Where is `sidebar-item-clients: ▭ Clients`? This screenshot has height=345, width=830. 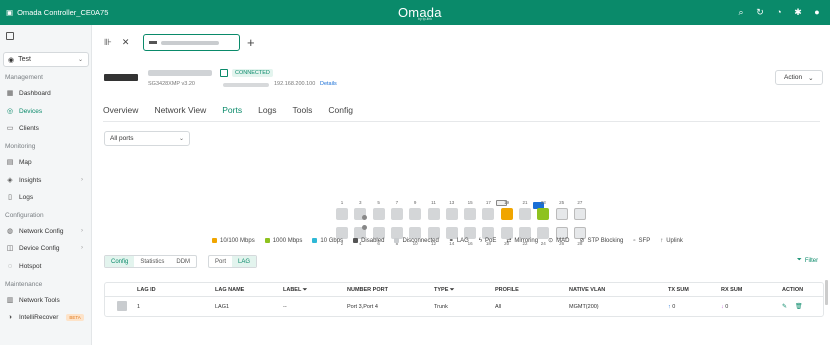
sidebar-item-clients: ▭ Clients is located at coordinates (46, 128).